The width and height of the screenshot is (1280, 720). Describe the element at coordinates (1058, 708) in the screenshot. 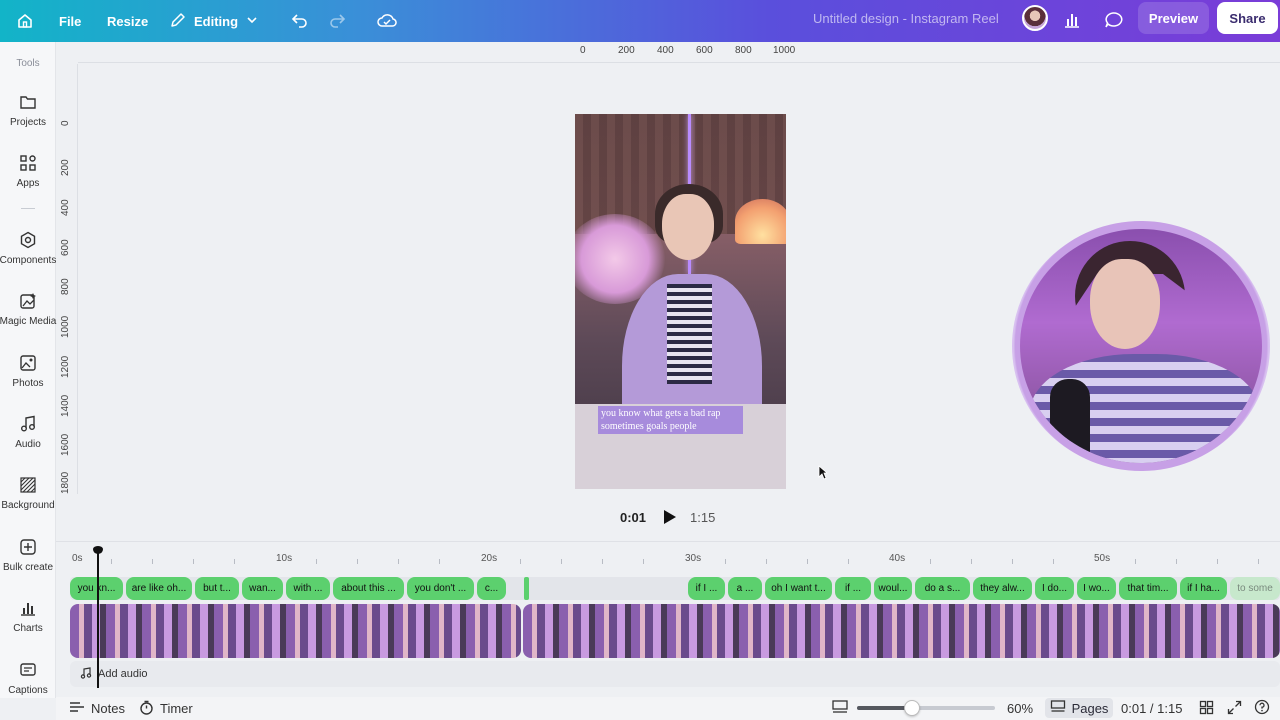

I see `pages-icon` at that location.